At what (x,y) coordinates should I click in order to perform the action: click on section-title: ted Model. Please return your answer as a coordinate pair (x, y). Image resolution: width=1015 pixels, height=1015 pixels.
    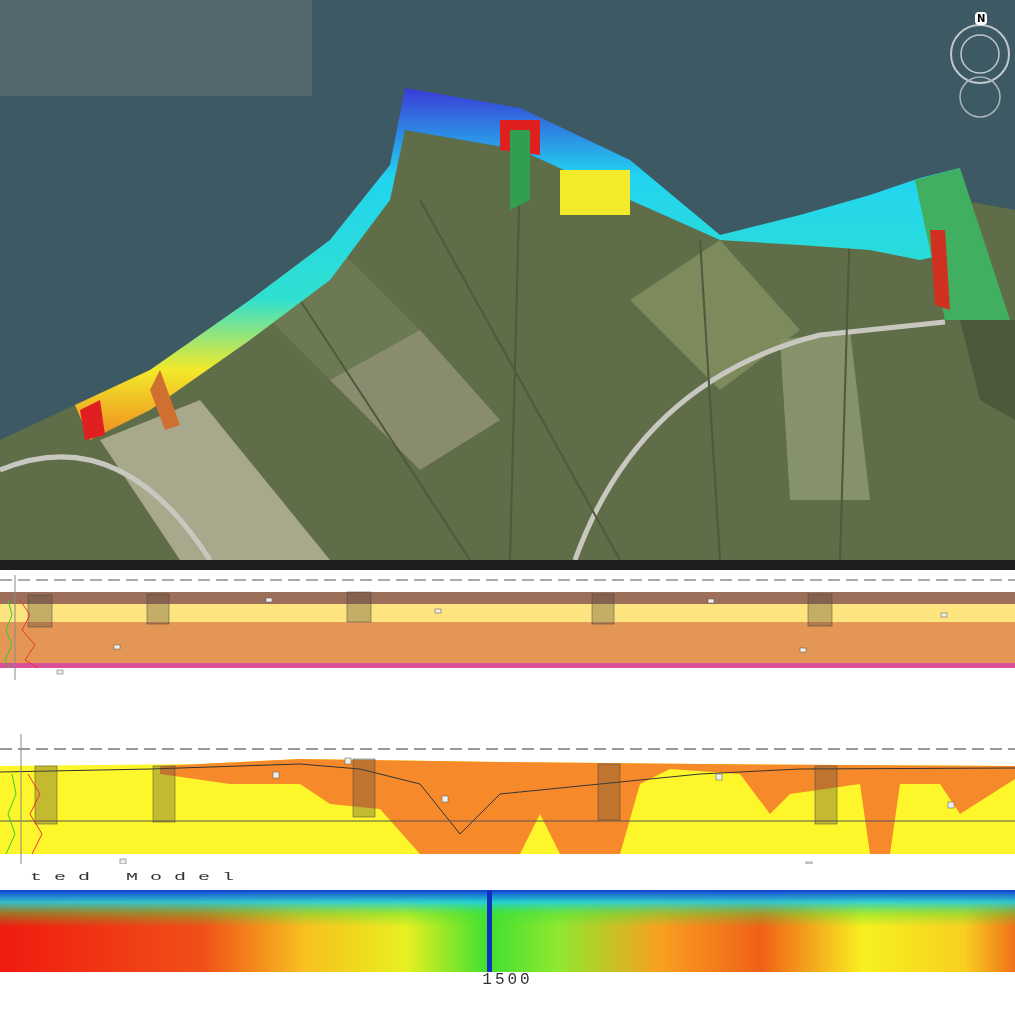
    Looking at the image, I should click on (138, 877).